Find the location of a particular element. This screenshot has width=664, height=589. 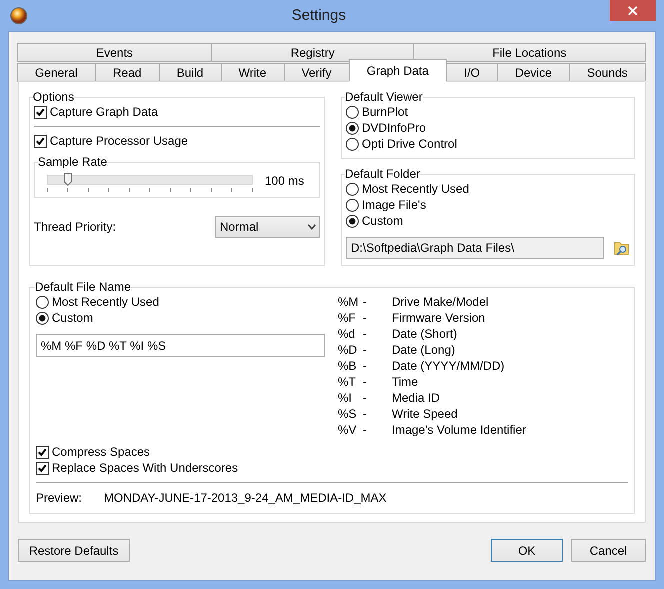

group-title: Sample Rate is located at coordinates (73, 162).